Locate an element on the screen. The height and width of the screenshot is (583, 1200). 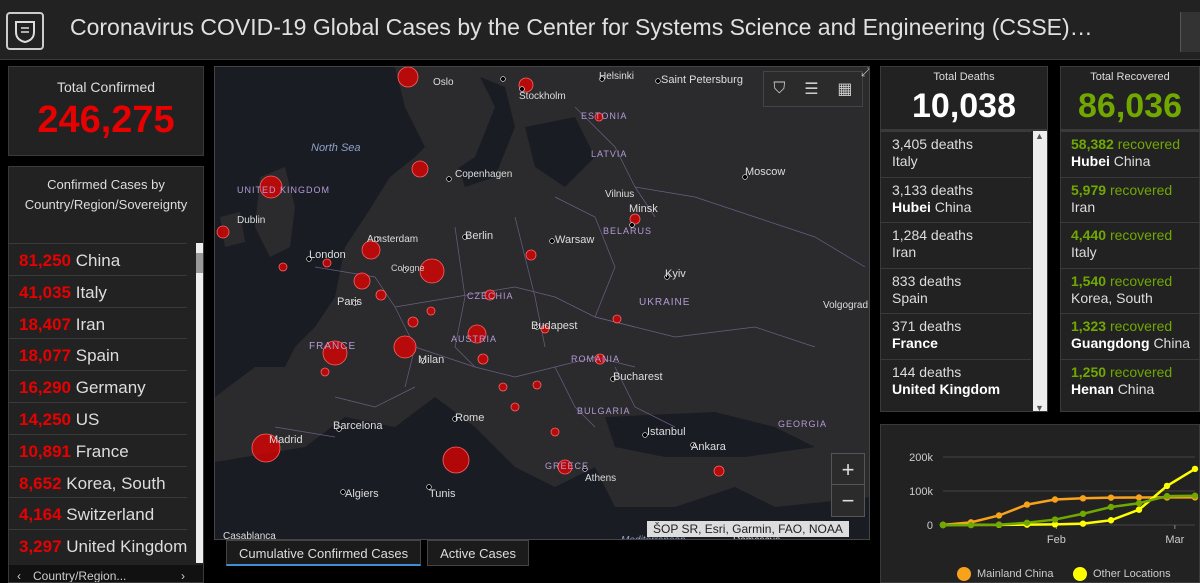
deaths-row: 833 deaths Spain is located at coordinates (956, 290).